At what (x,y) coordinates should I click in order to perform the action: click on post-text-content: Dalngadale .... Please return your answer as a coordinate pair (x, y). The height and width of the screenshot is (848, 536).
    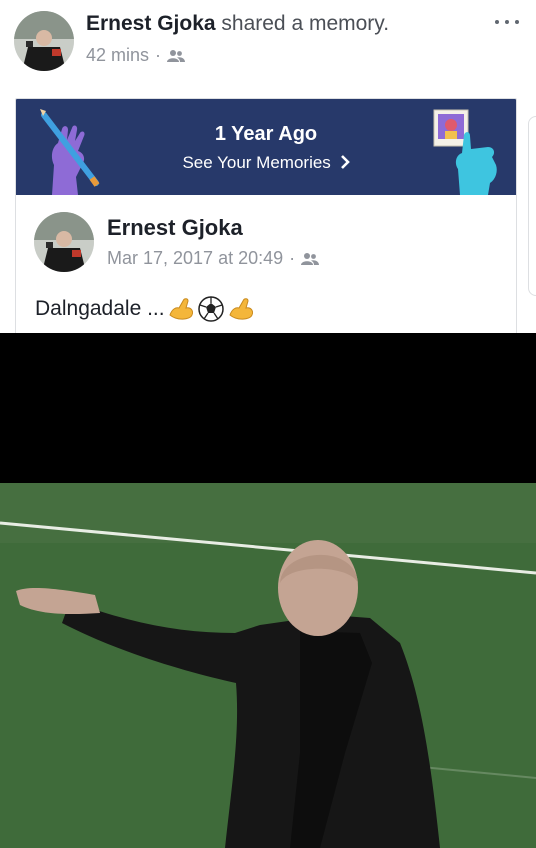
    Looking at the image, I should click on (100, 308).